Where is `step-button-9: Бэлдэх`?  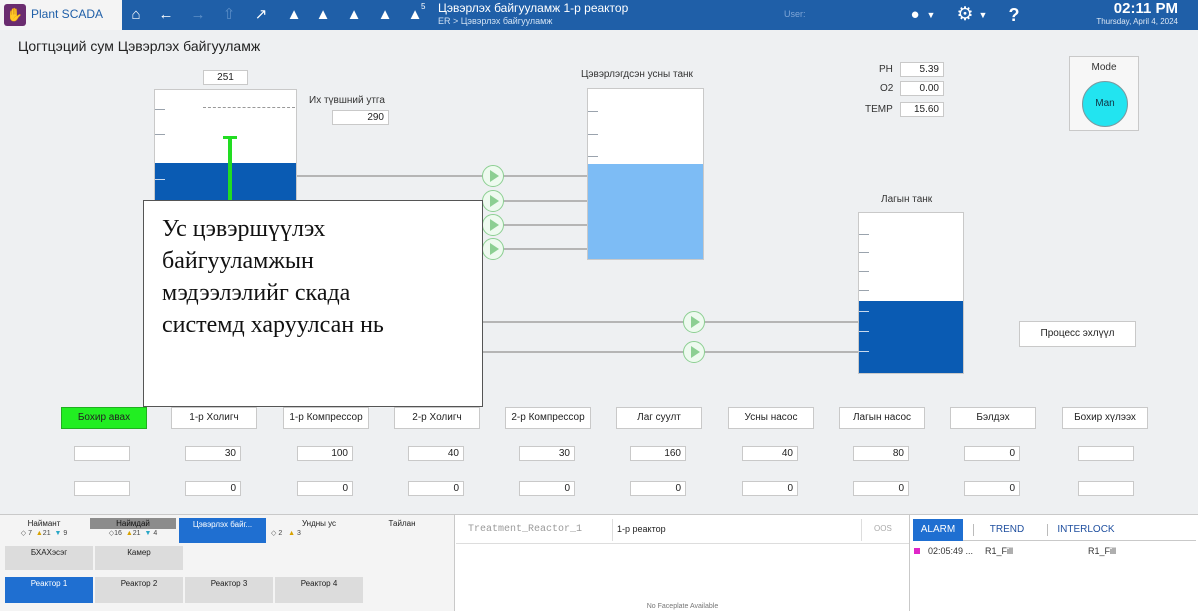
step-button-9: Бэлдэх is located at coordinates (993, 418).